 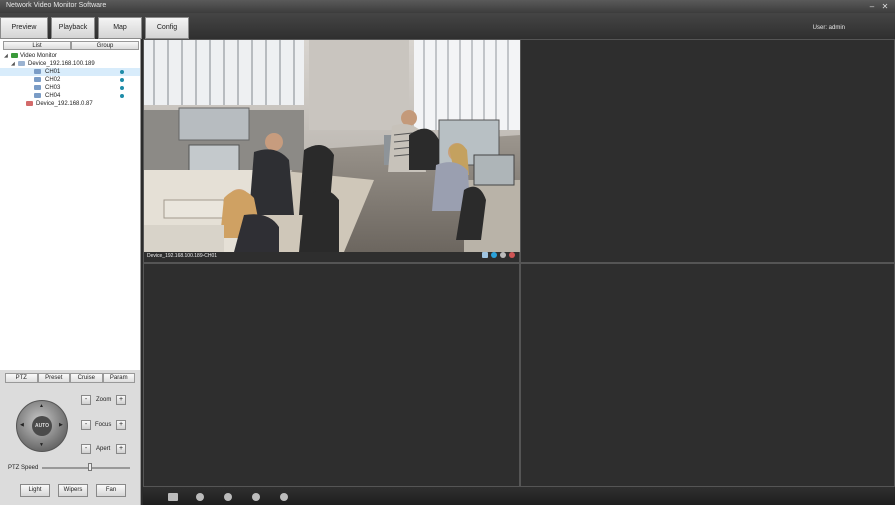 I want to click on channel-label: CH04, so click(x=53, y=96).